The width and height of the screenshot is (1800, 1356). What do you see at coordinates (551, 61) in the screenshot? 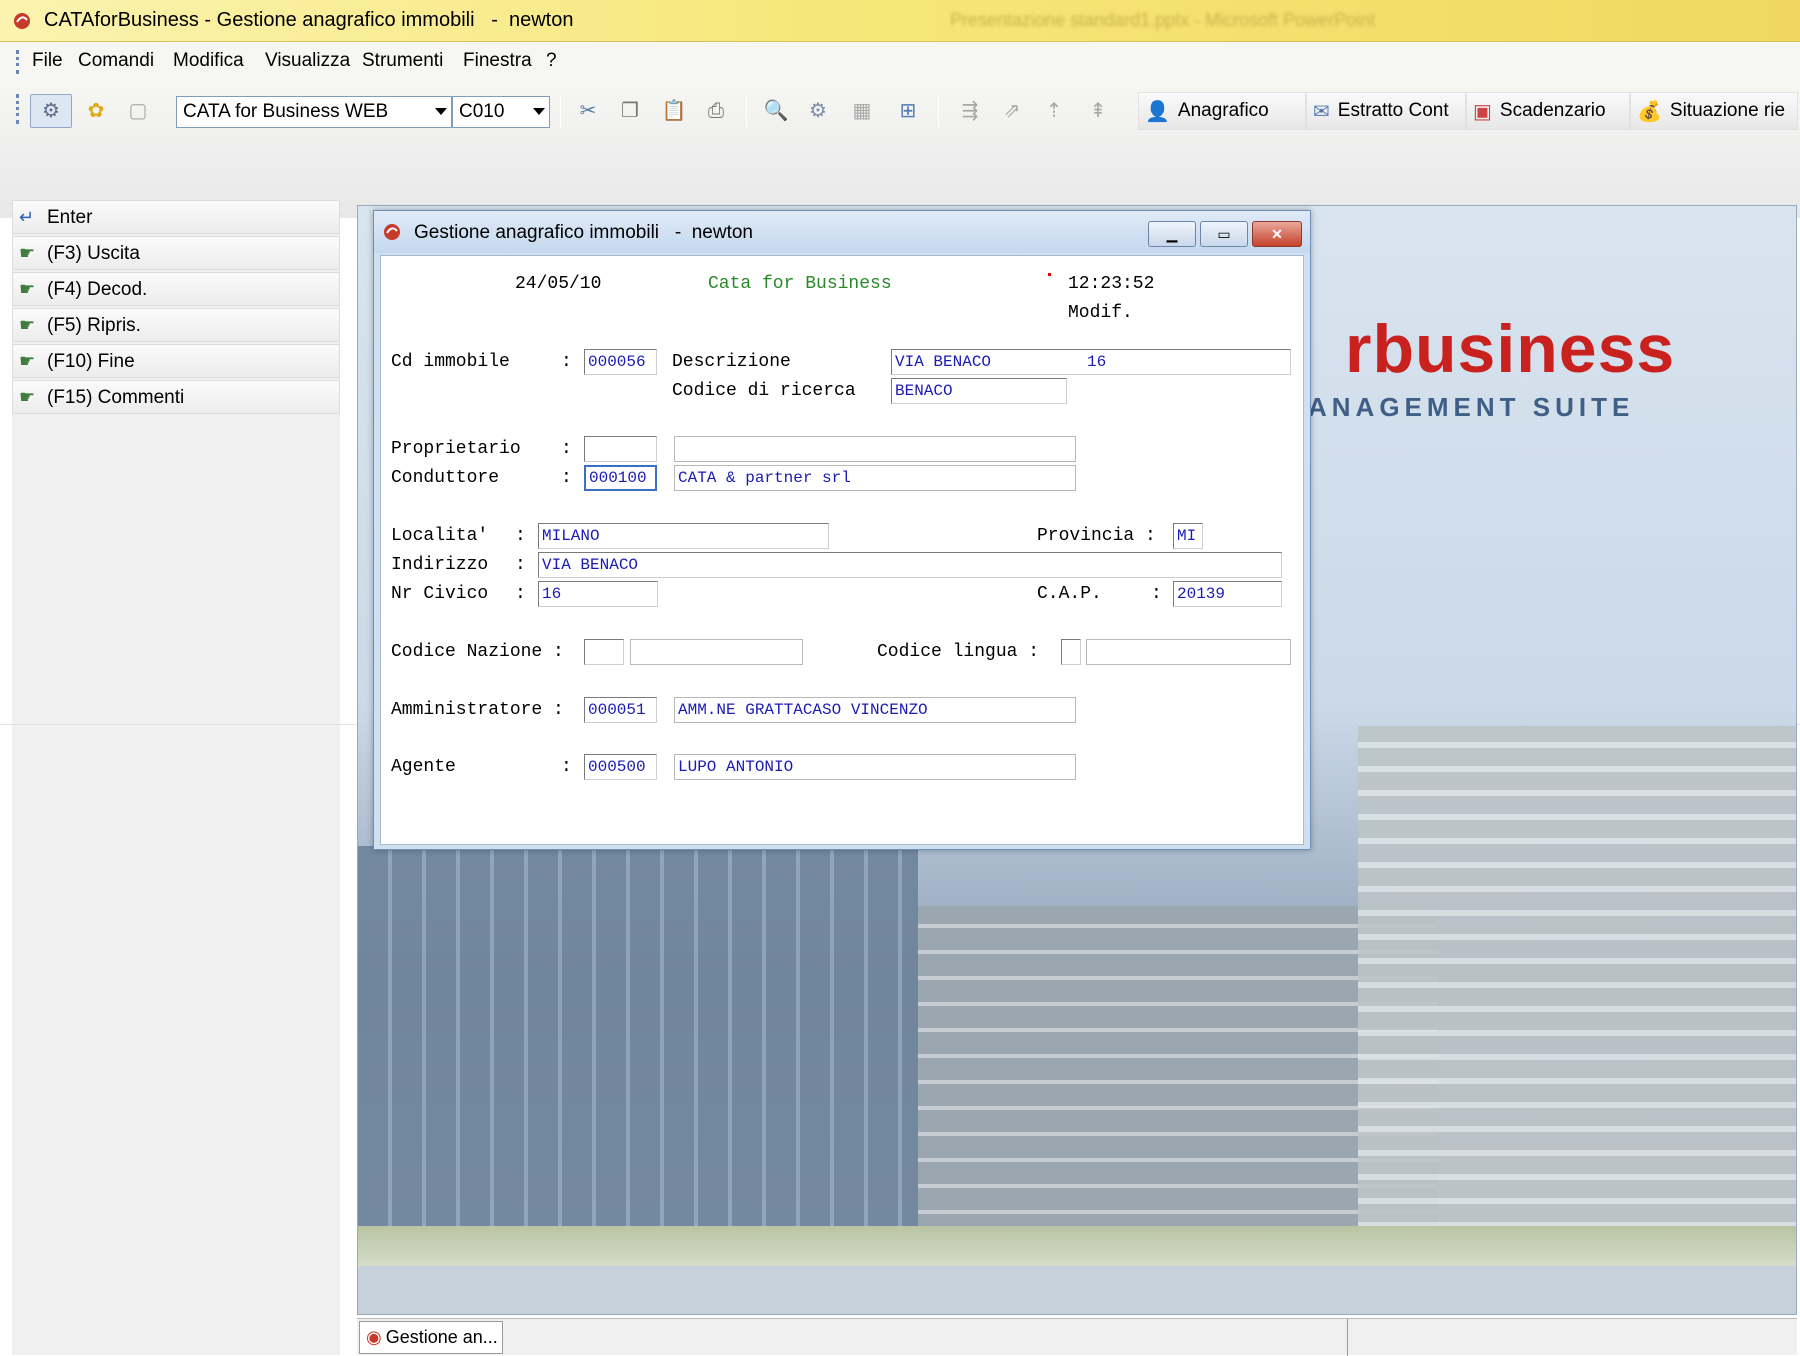
I see `menu-help: ?` at bounding box center [551, 61].